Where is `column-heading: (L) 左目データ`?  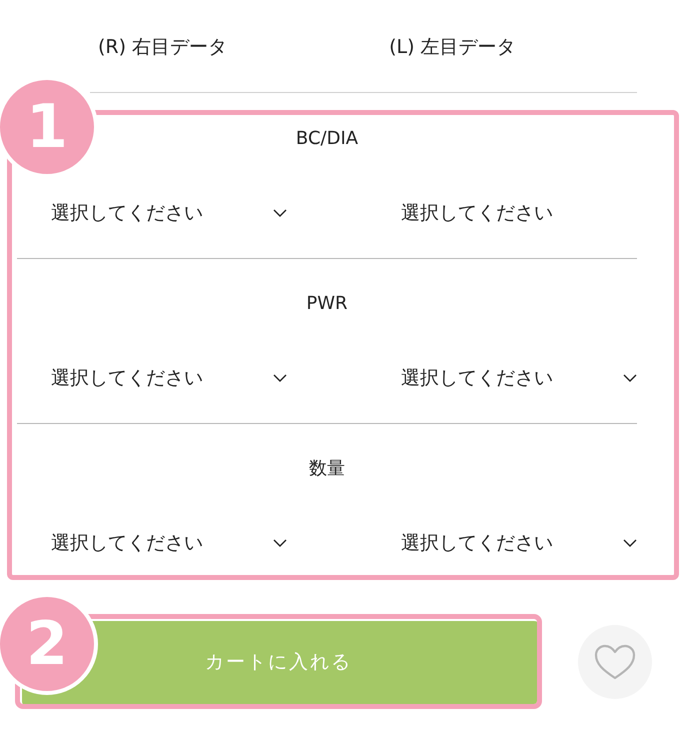 column-heading: (L) 左目データ is located at coordinates (452, 47).